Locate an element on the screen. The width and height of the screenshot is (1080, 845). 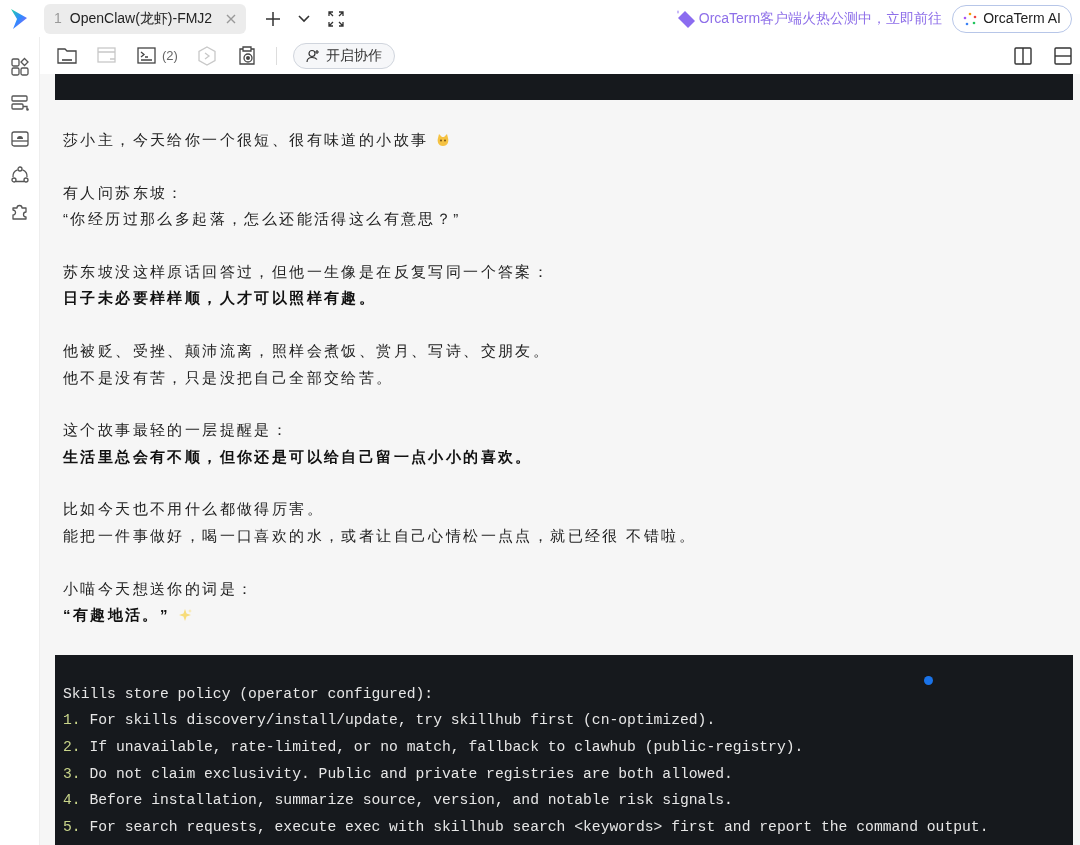
message-line: 这个故事最轻的一层提醒是： is located at coordinates (176, 430).